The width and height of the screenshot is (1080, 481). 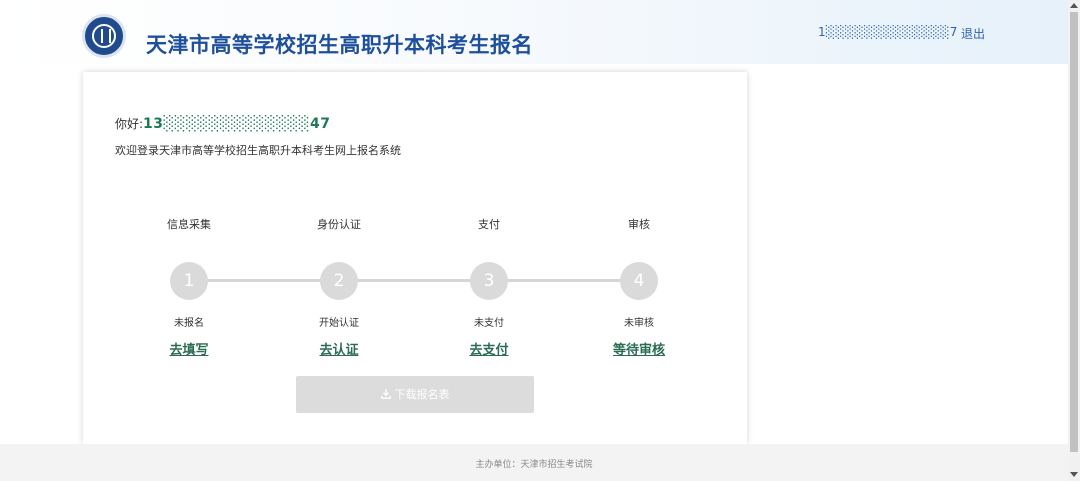 I want to click on step-status-payment: 未支付, so click(x=489, y=323).